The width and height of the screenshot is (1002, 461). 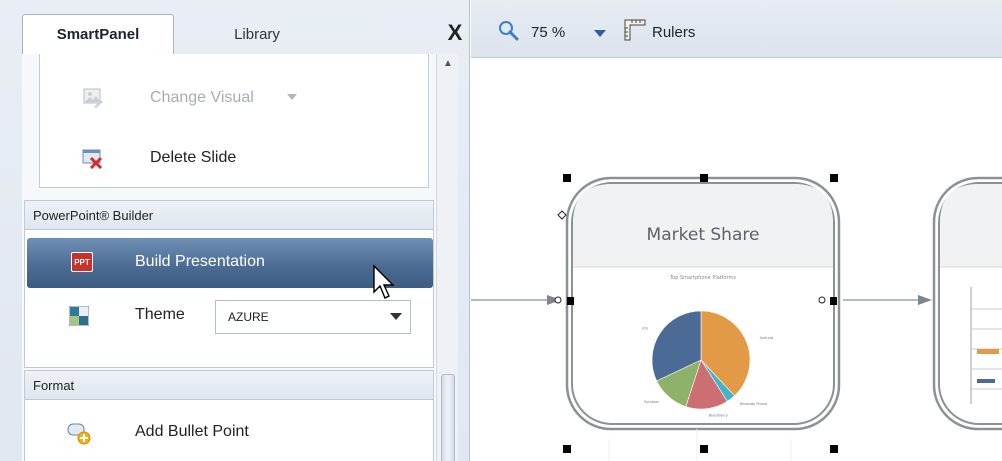 I want to click on delete-slide-icon, so click(x=93, y=158).